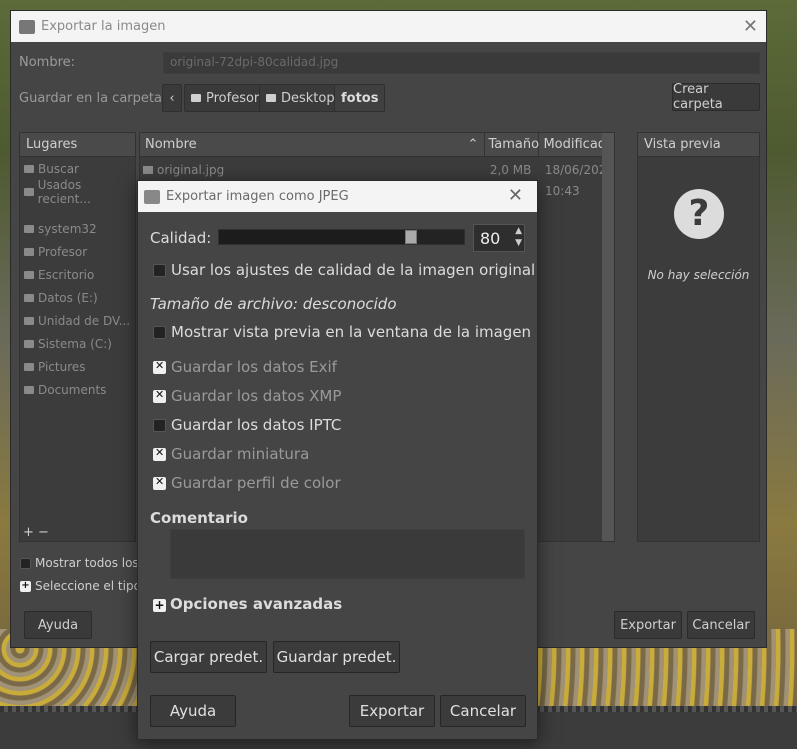 This screenshot has height=749, width=797. I want to click on save-iptc-checkbox, so click(159, 425).